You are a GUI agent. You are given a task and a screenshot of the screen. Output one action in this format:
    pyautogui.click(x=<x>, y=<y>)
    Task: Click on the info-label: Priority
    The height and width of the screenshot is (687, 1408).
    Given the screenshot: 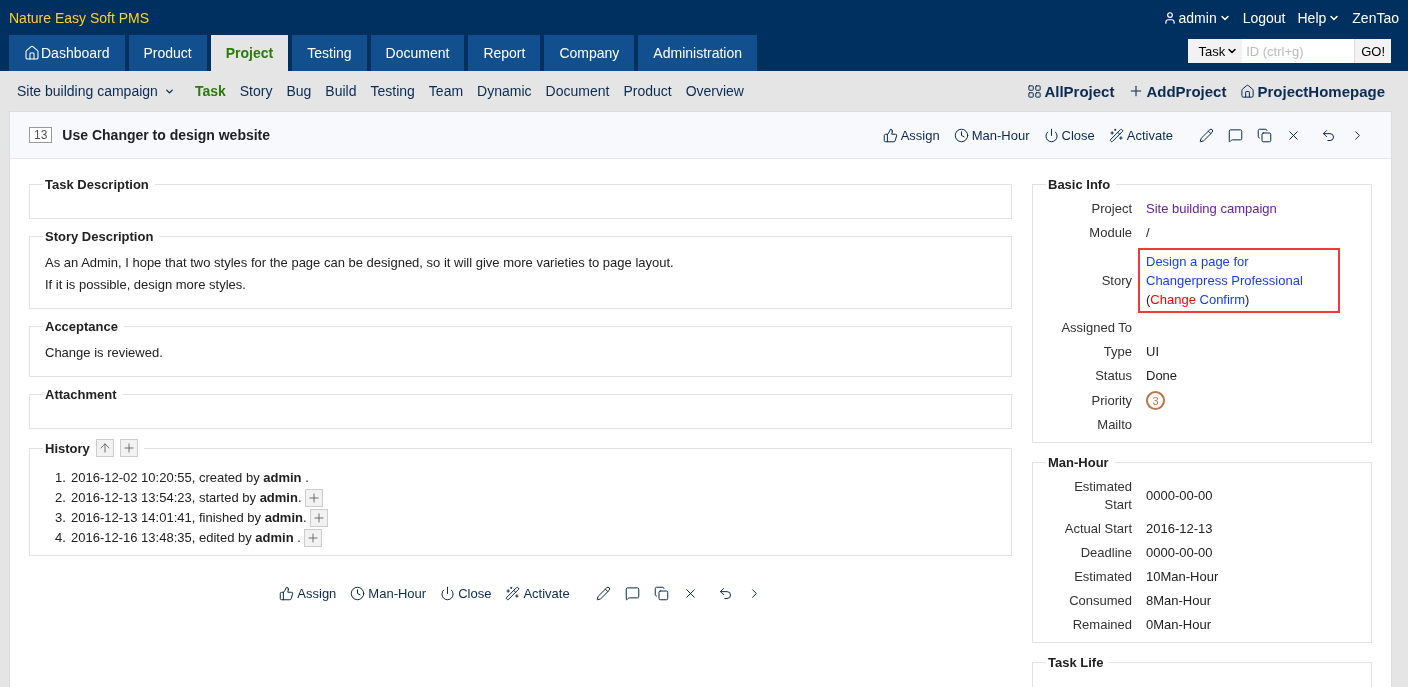 What is the action you would take?
    pyautogui.click(x=1111, y=400)
    